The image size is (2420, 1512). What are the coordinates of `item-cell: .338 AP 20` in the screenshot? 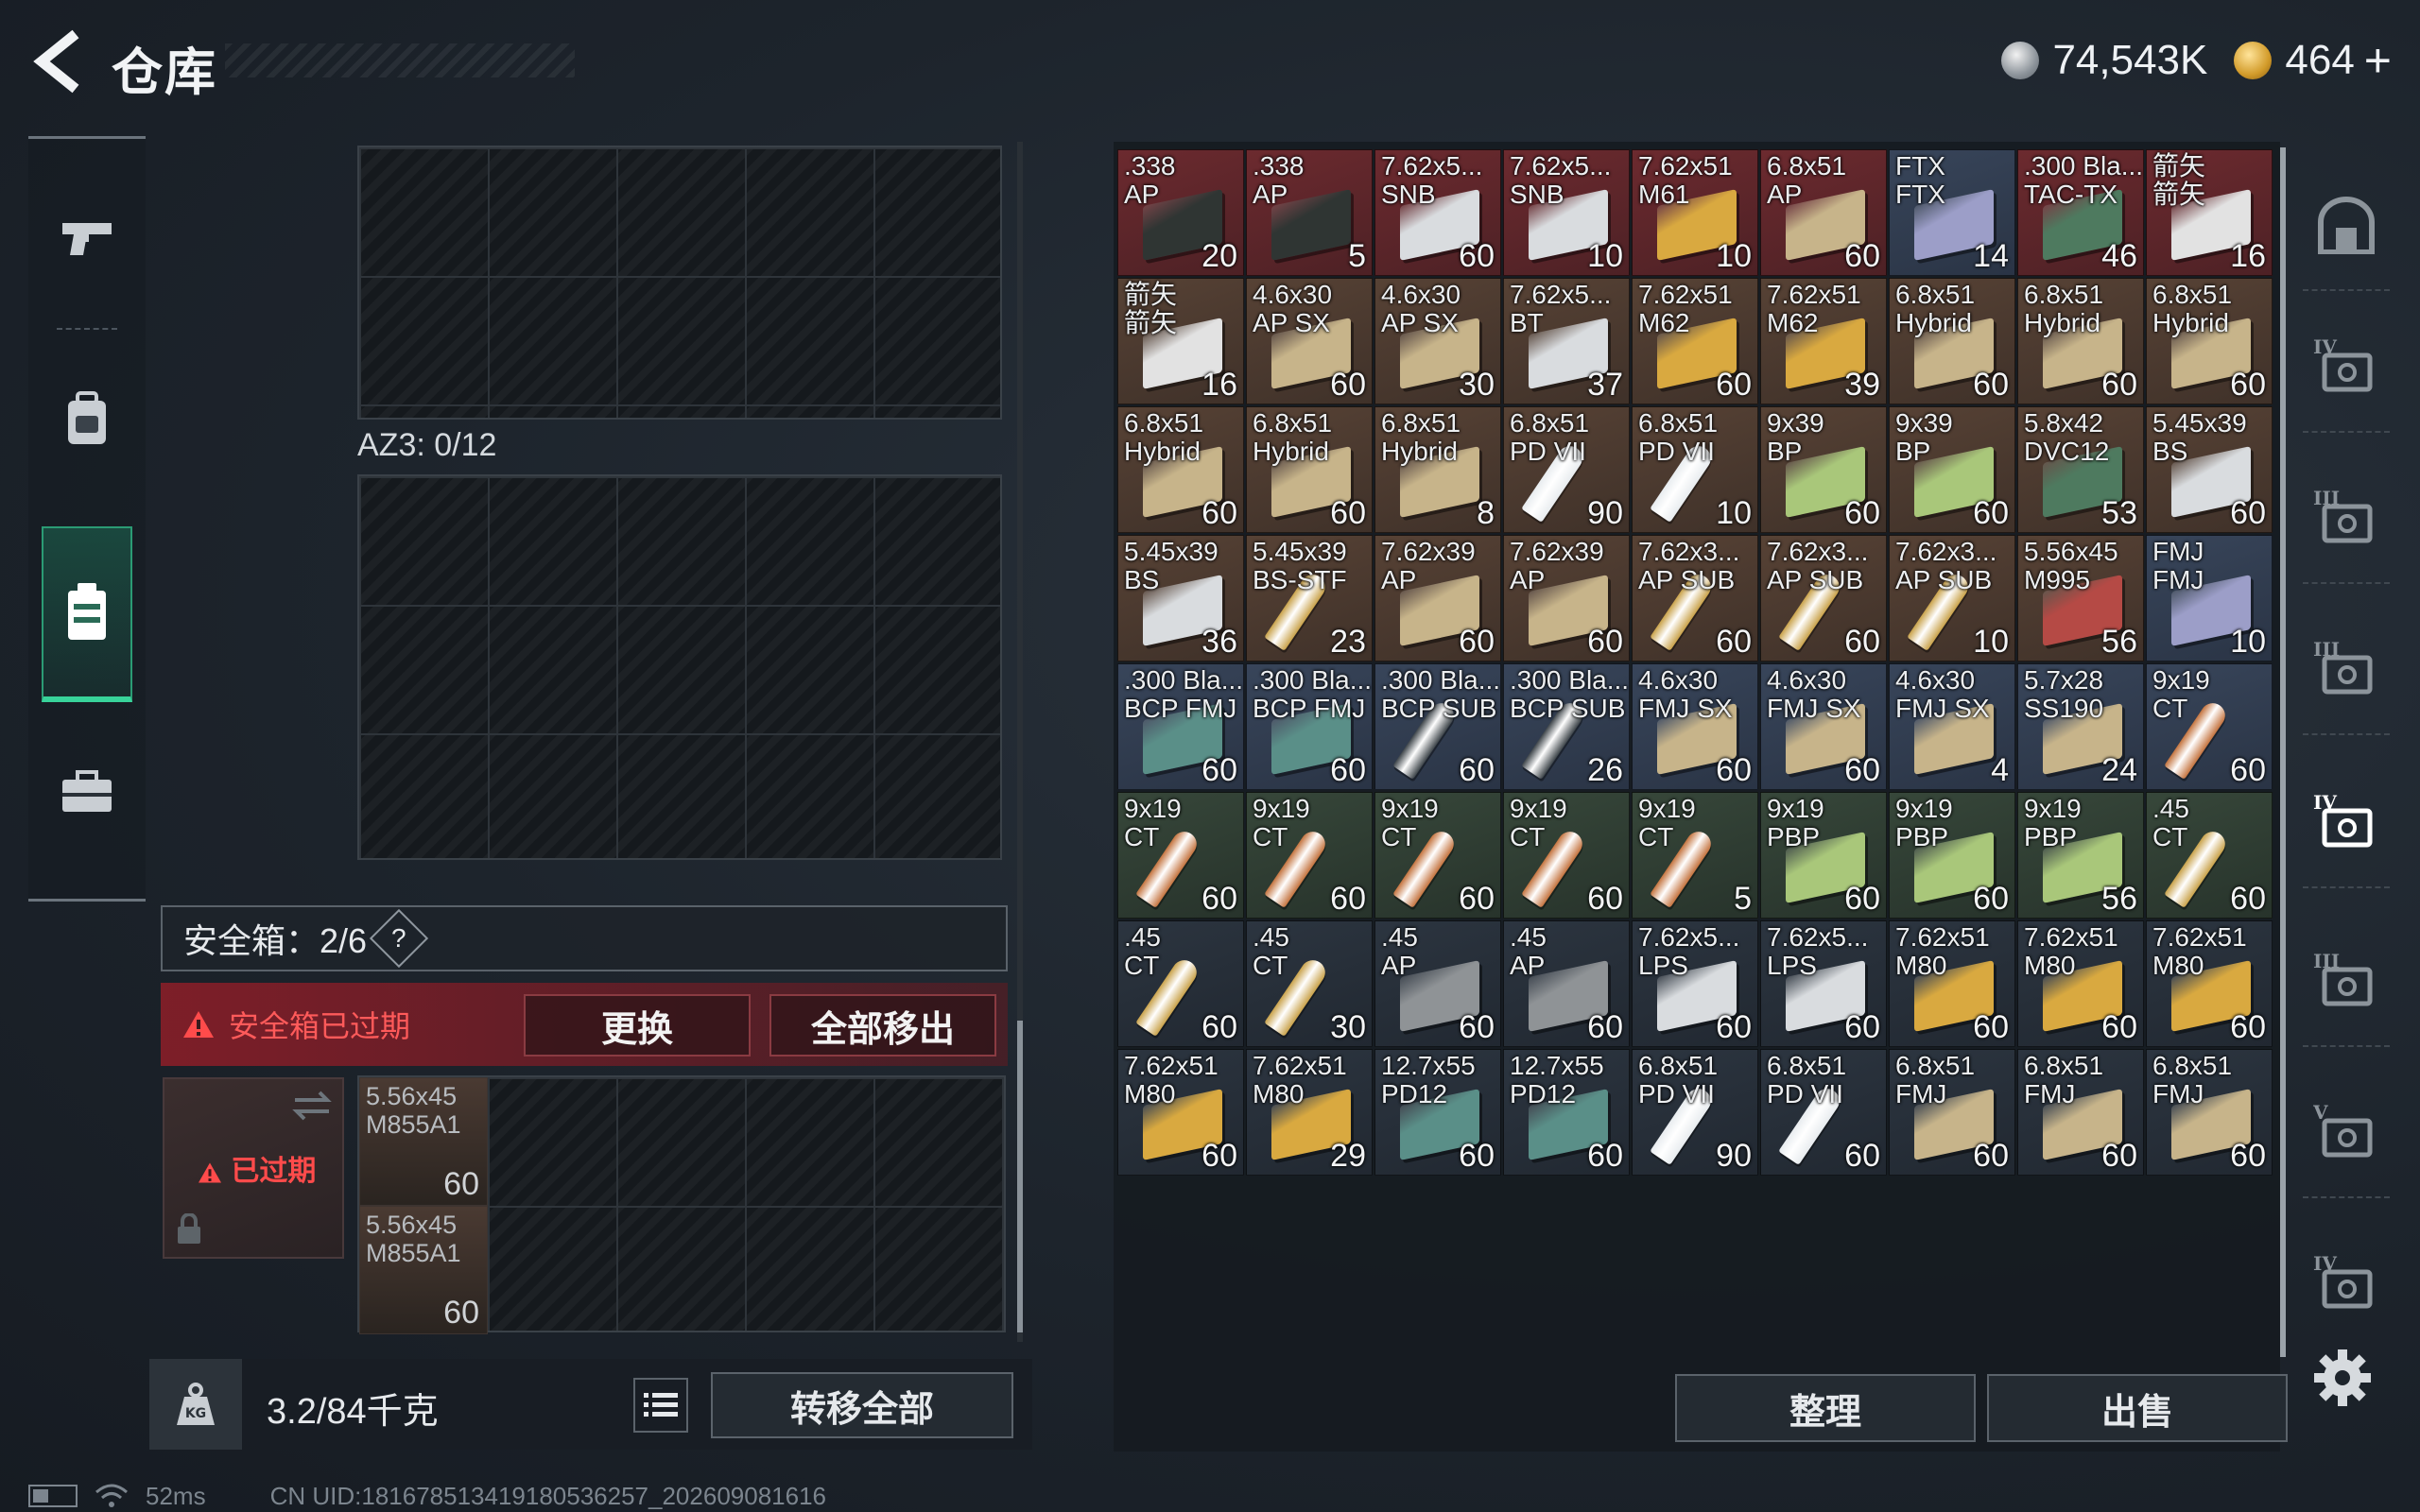 It's located at (1181, 212).